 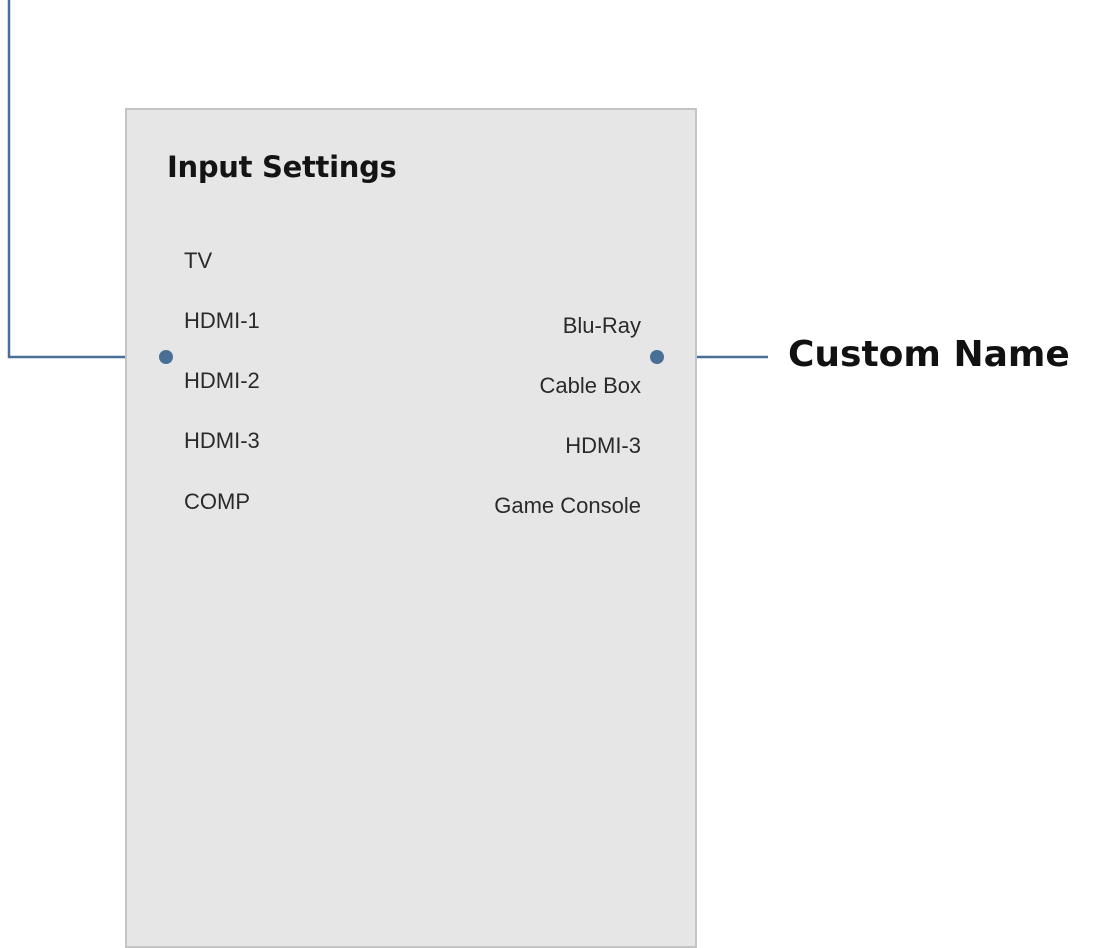 What do you see at coordinates (166, 357) in the screenshot?
I see `input-name-marker-dot` at bounding box center [166, 357].